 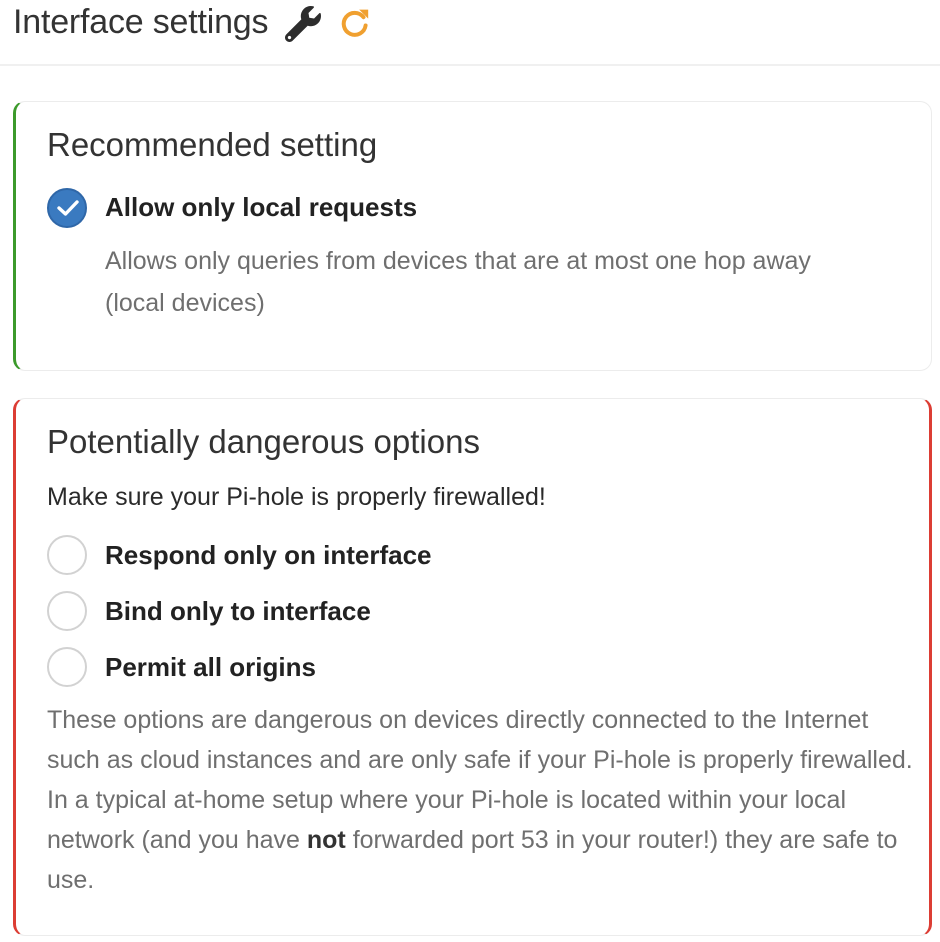 I want to click on page-header: Interface settings, so click(x=470, y=33).